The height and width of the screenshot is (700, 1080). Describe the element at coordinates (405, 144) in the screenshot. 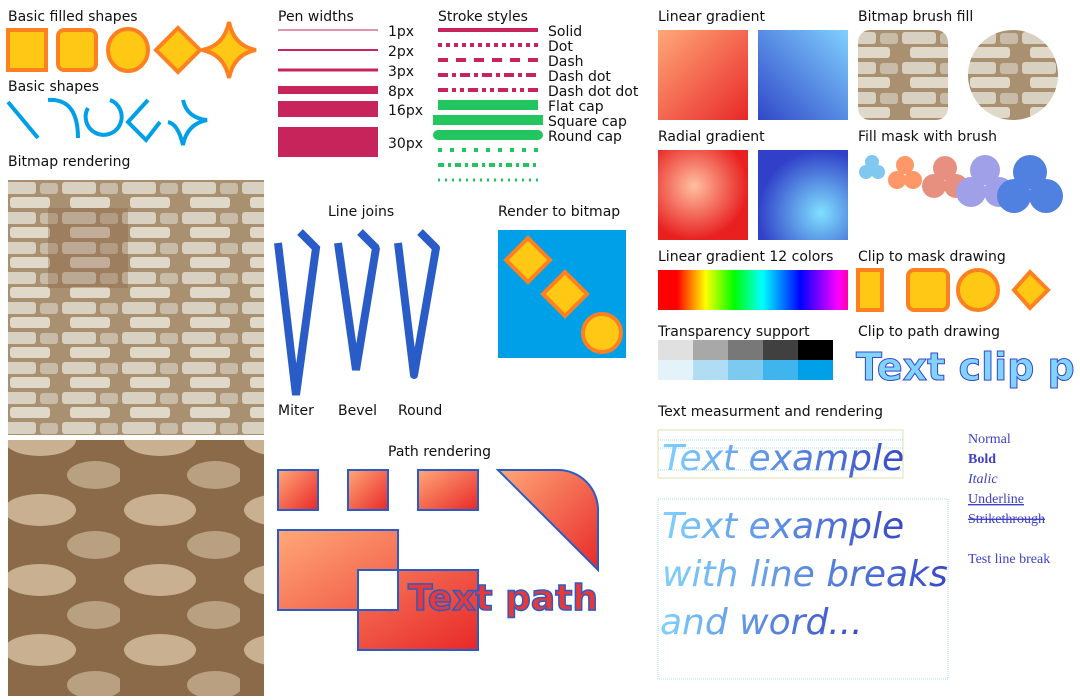

I see `pen-width-label: 30px` at that location.